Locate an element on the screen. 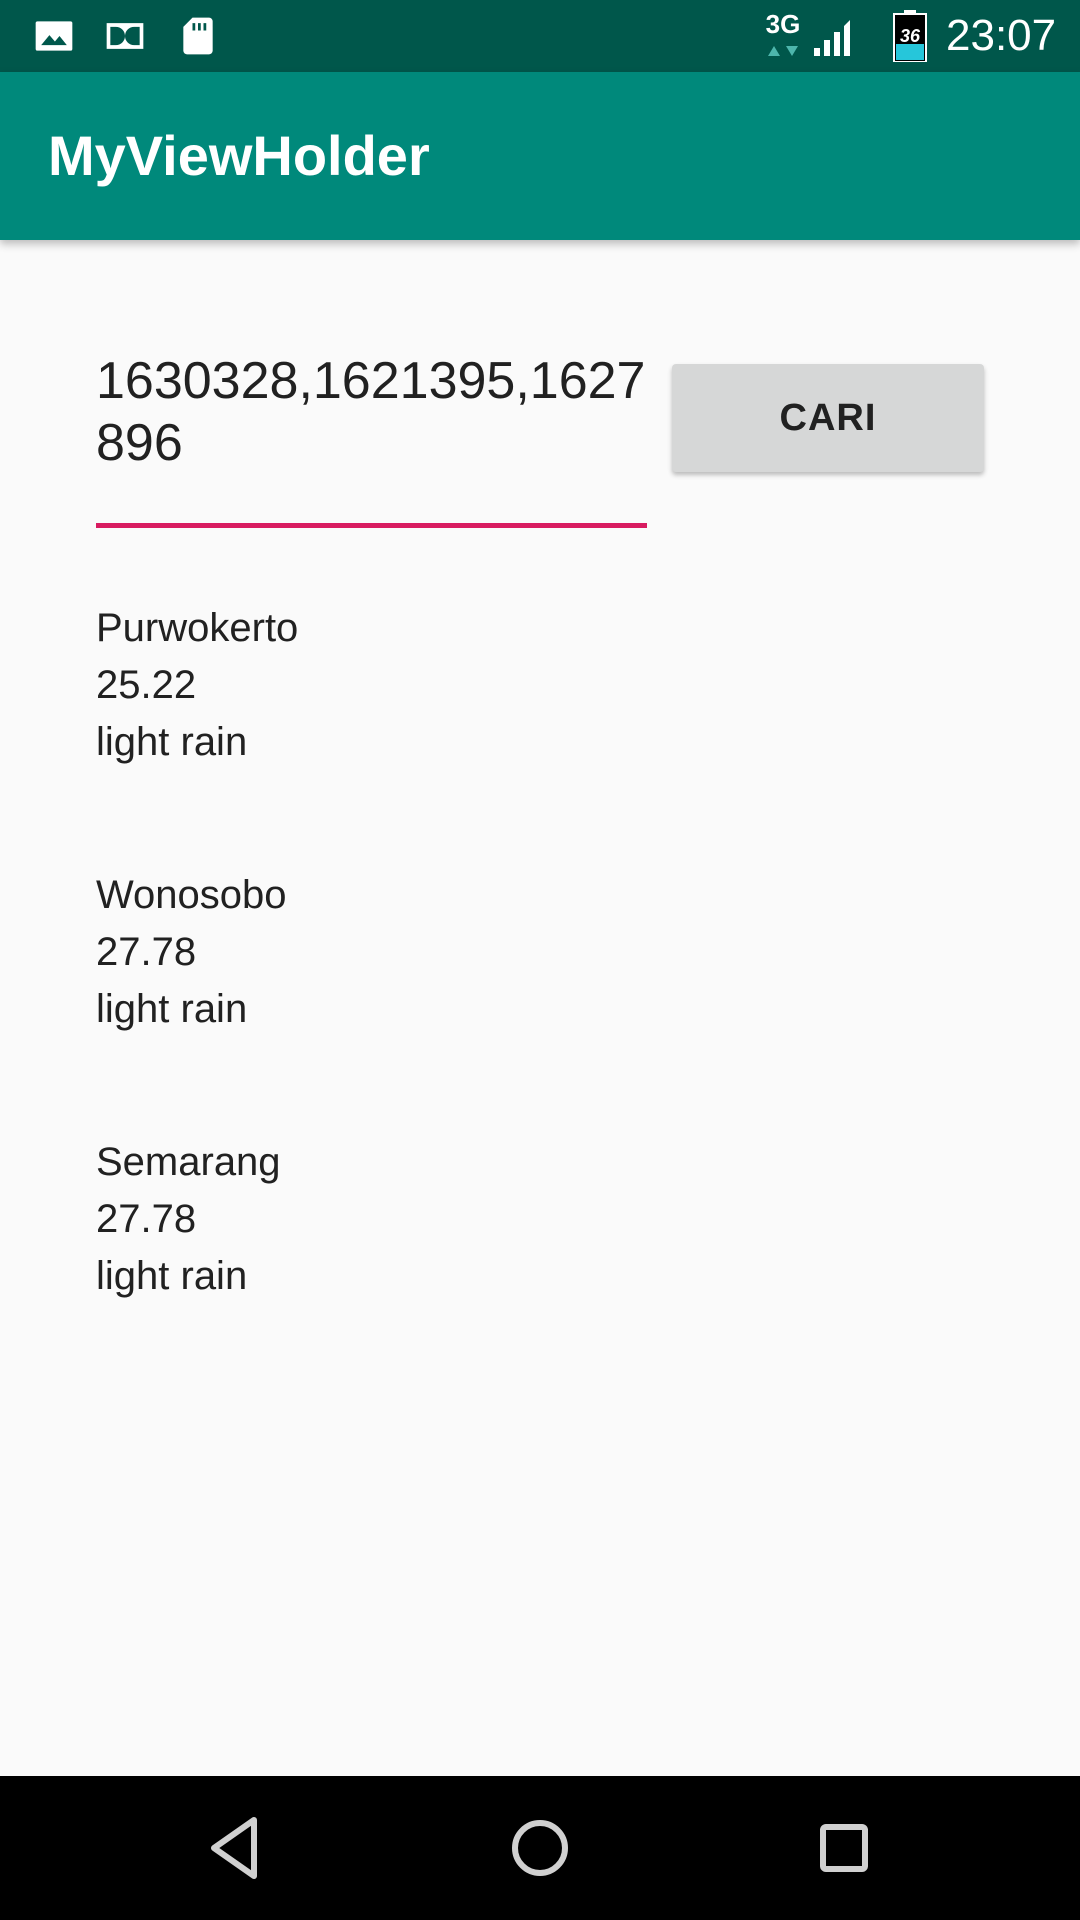 This screenshot has width=1080, height=1920. signal-icon is located at coordinates (834, 36).